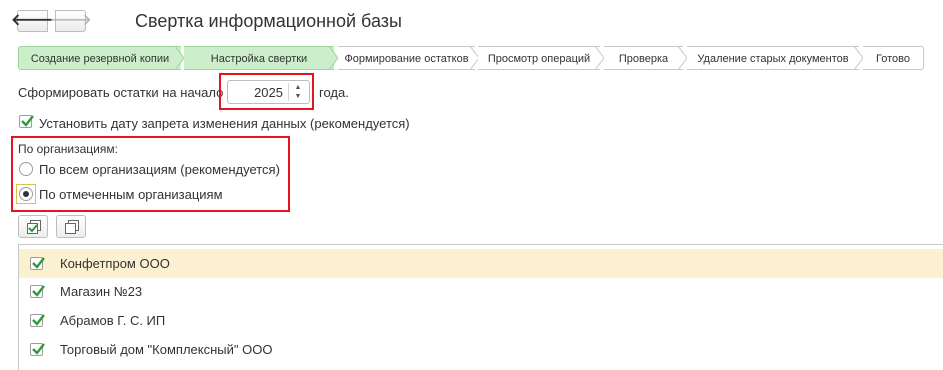  Describe the element at coordinates (121, 92) in the screenshot. I see `year-label: Сформировать остатки на начало` at that location.